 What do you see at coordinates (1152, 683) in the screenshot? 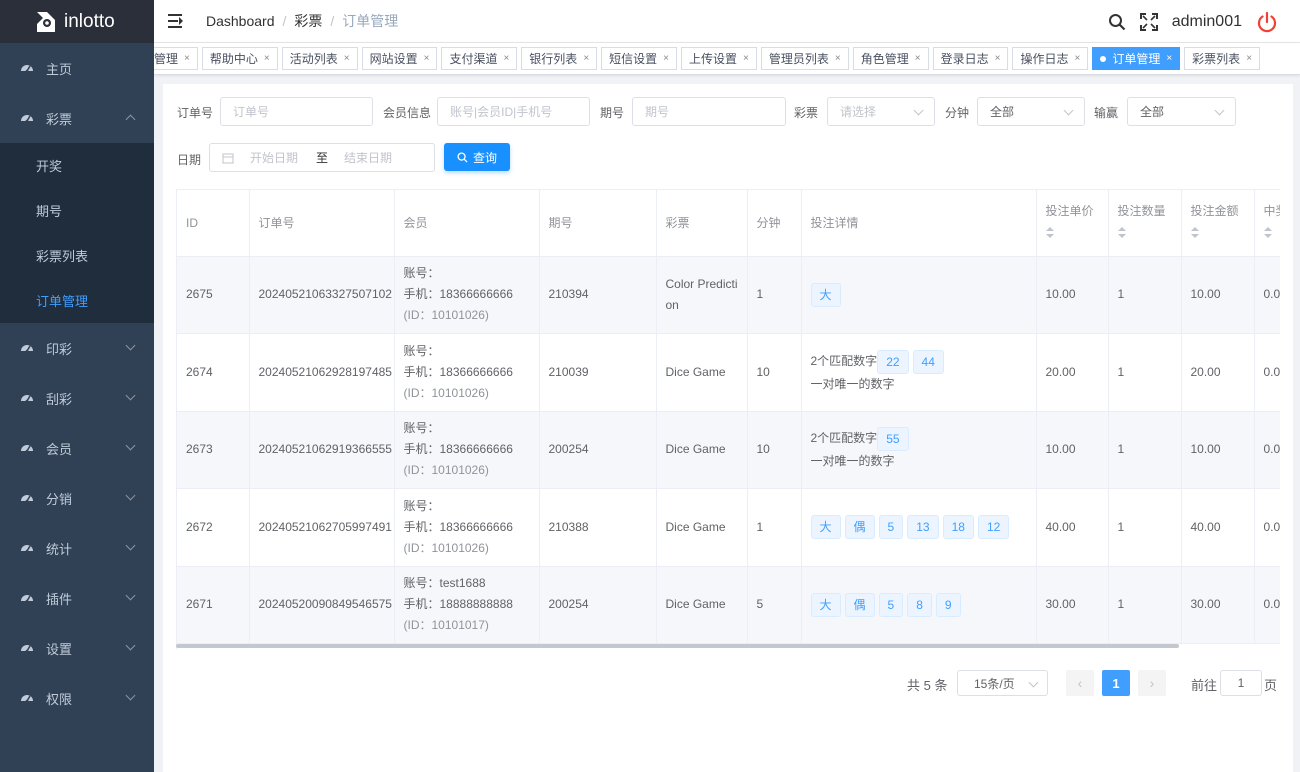
I see `next-page-button: ›` at bounding box center [1152, 683].